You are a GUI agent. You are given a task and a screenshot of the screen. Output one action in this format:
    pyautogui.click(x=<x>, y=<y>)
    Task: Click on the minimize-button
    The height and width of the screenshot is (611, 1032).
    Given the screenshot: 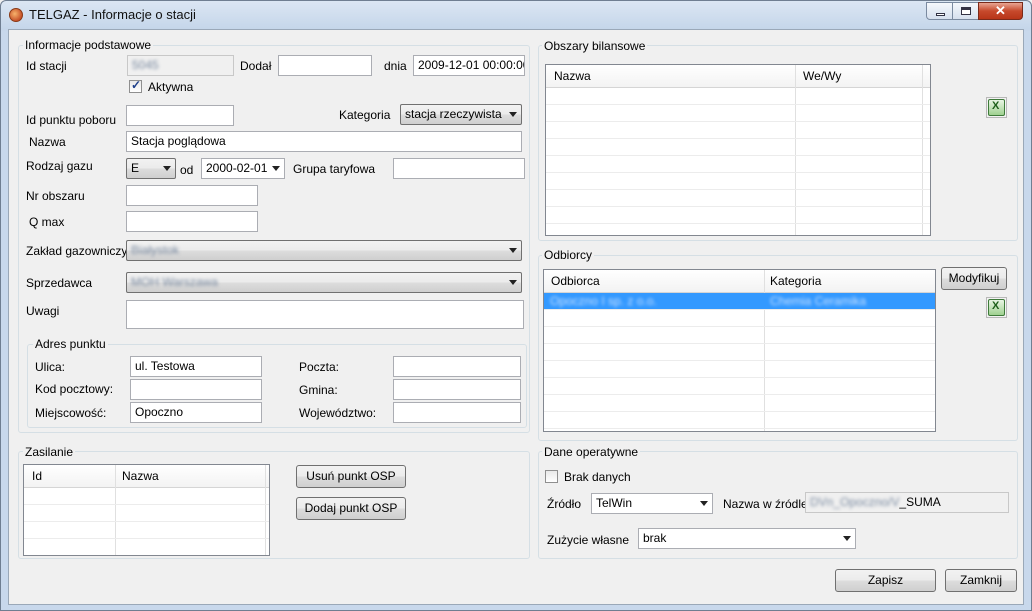 What is the action you would take?
    pyautogui.click(x=939, y=11)
    